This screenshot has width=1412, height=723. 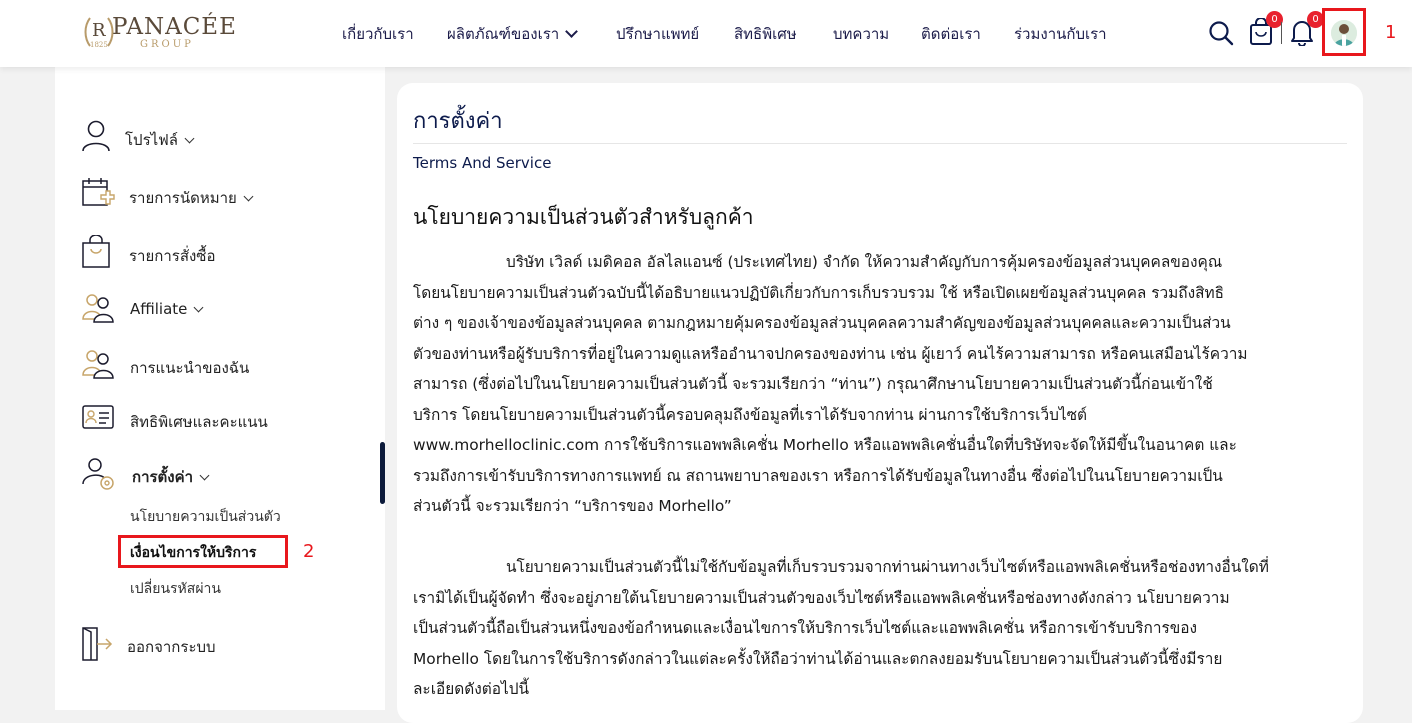 What do you see at coordinates (175, 589) in the screenshot?
I see `sidebar-sub-change-password: เปลี่ยนรหัสผ่าน` at bounding box center [175, 589].